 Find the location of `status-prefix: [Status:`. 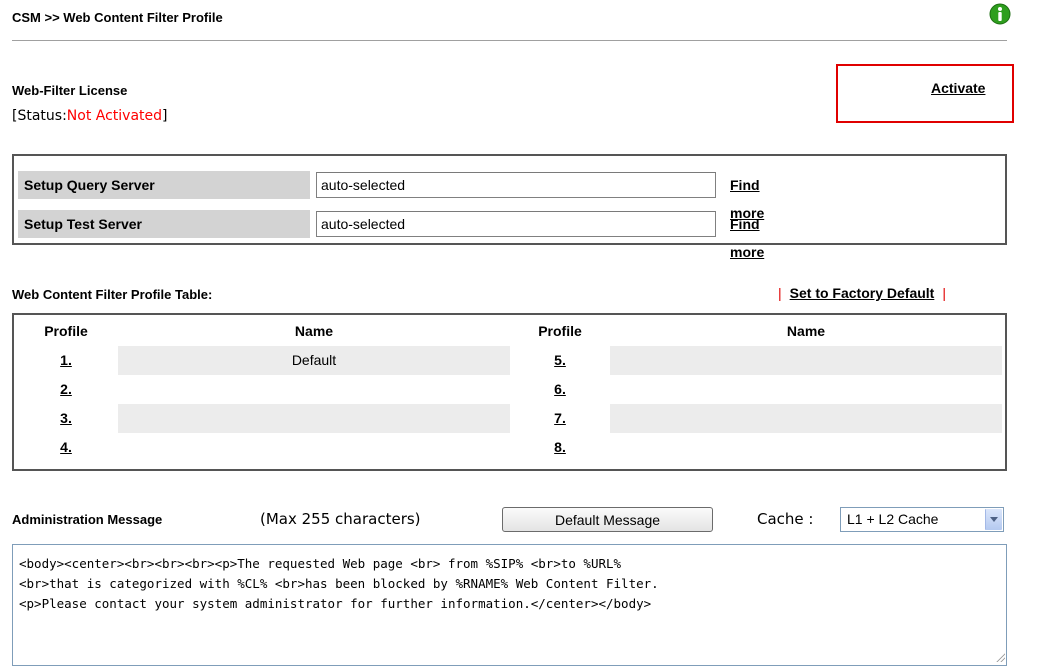

status-prefix: [Status: is located at coordinates (39, 116).